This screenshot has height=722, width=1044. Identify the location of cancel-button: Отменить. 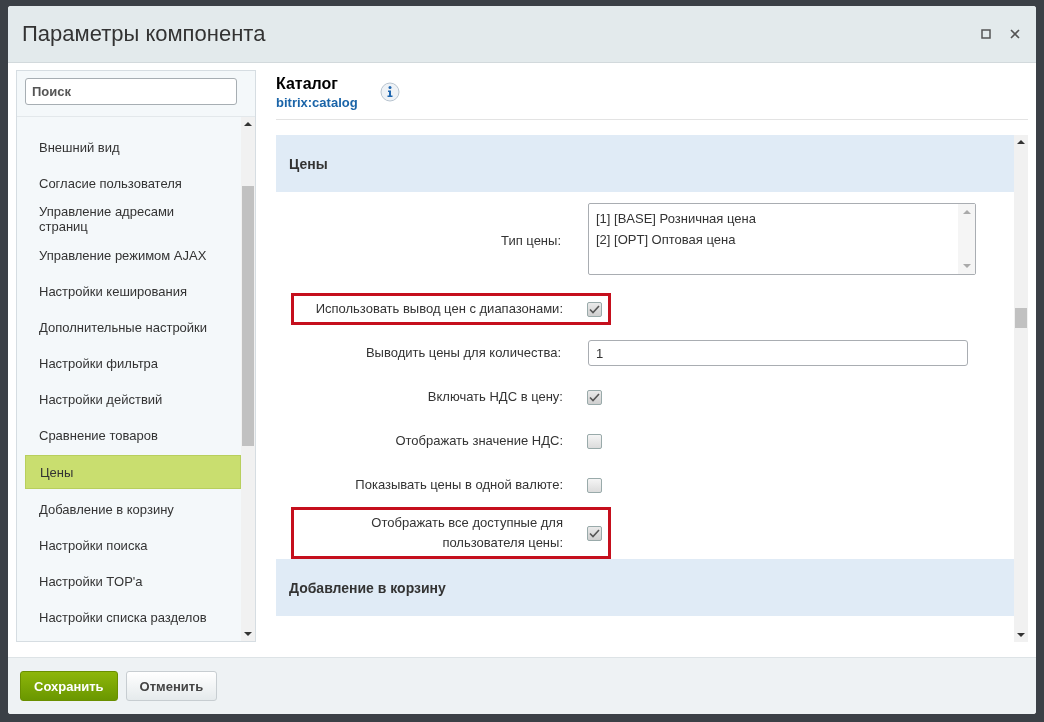
(171, 686).